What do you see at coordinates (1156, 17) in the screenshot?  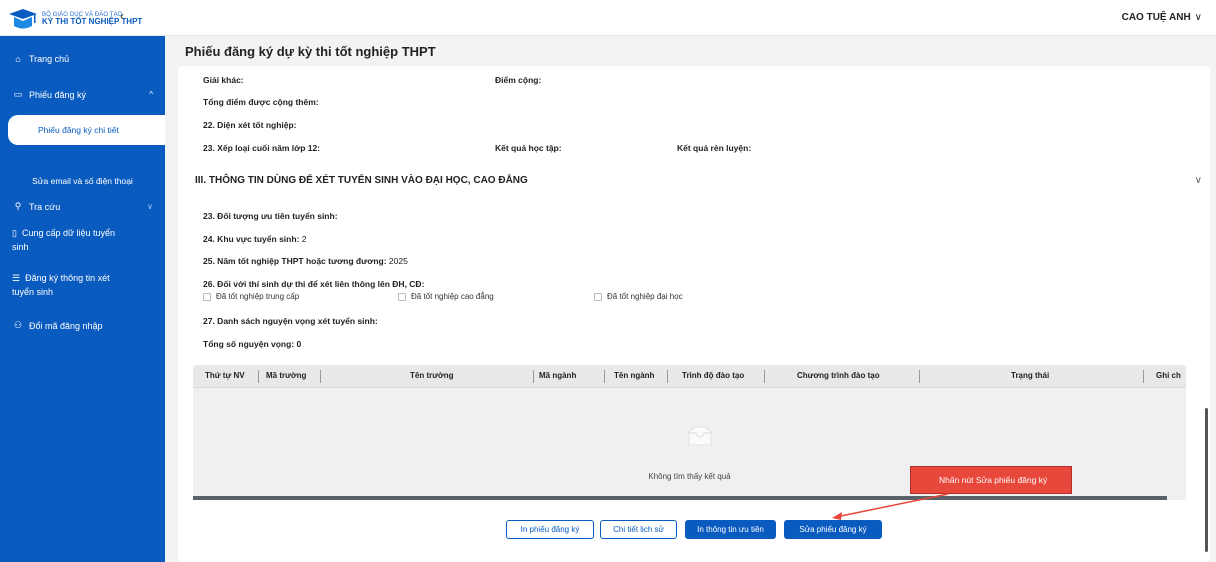 I see `user-name: CAO TUỆ ANH` at bounding box center [1156, 17].